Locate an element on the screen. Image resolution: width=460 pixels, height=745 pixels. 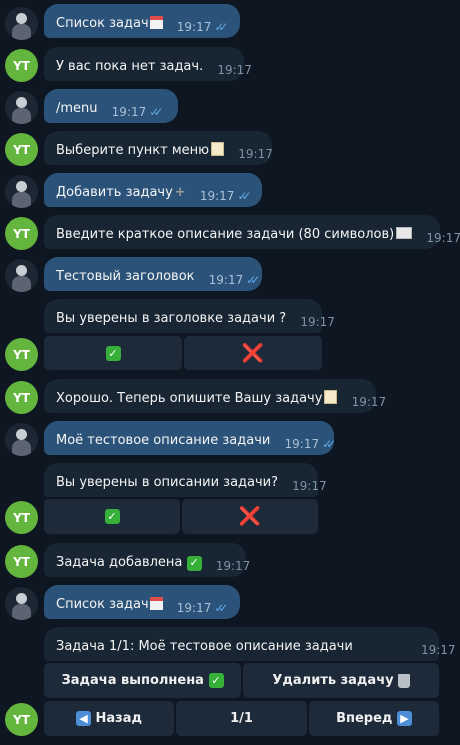
message-text: Вы уверены в описании задачи? is located at coordinates (167, 482).